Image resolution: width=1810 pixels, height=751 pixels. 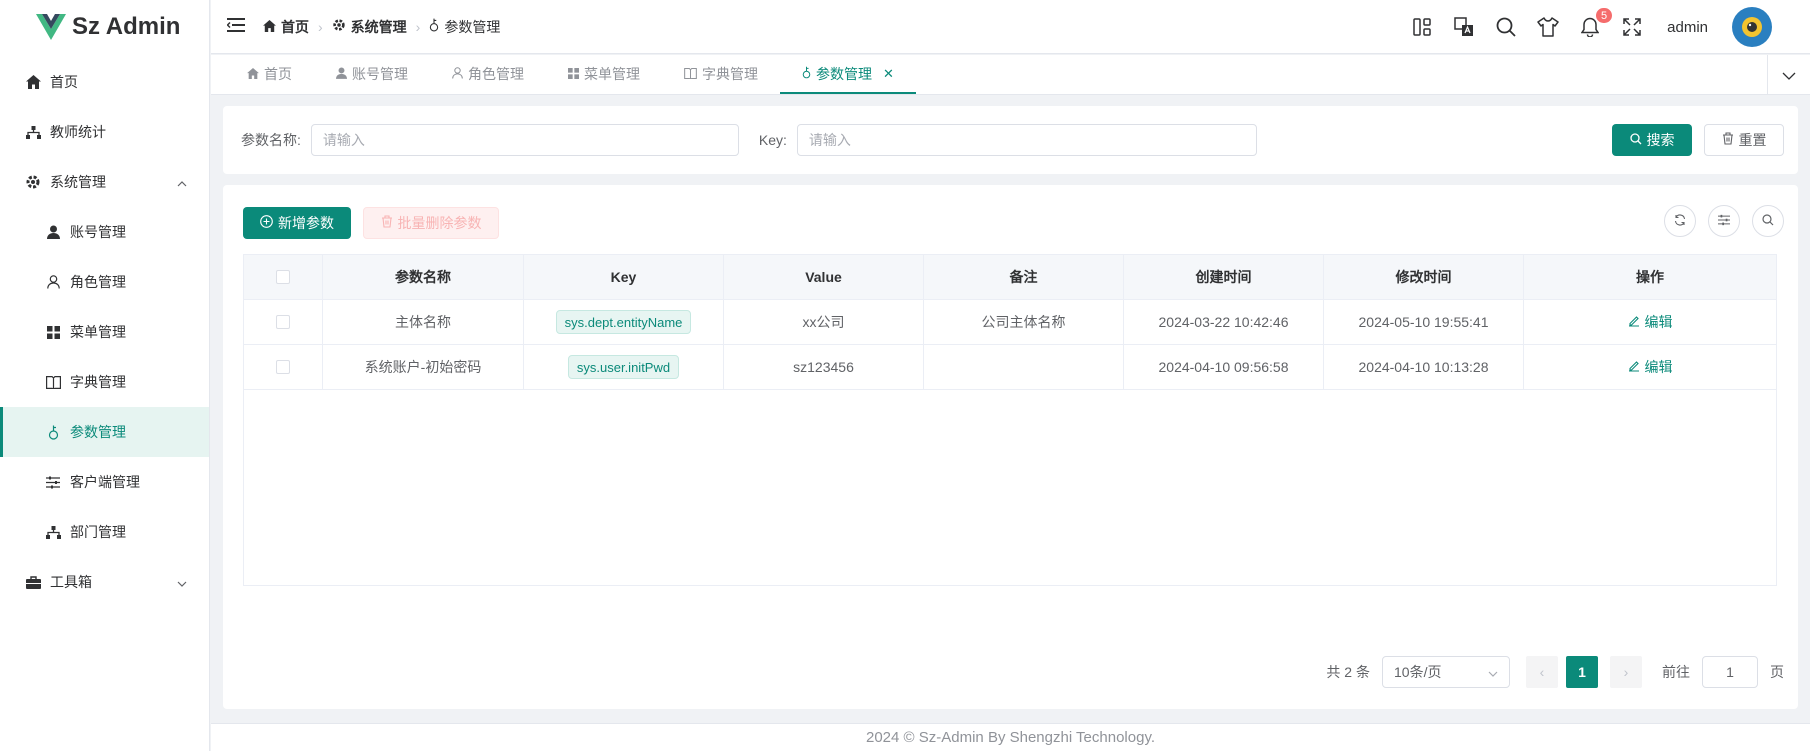 What do you see at coordinates (182, 182) in the screenshot?
I see `chevron-up-icon` at bounding box center [182, 182].